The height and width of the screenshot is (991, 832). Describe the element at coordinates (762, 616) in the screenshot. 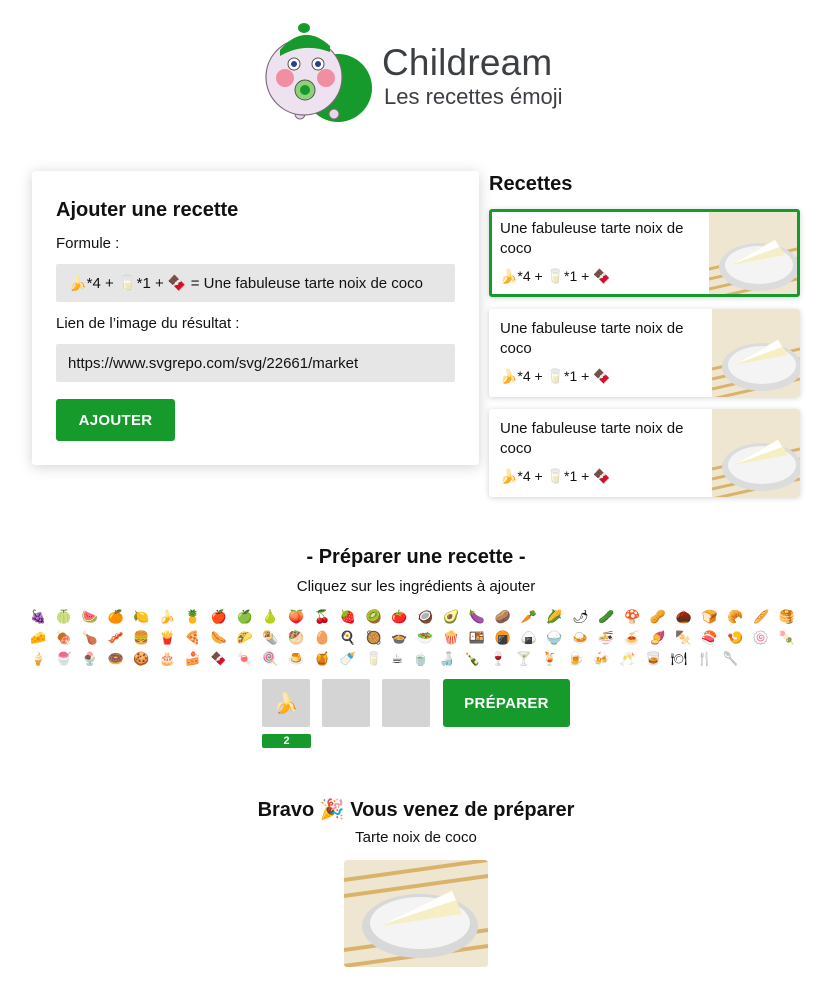

I see `ingredient-emoji: 🥖` at that location.